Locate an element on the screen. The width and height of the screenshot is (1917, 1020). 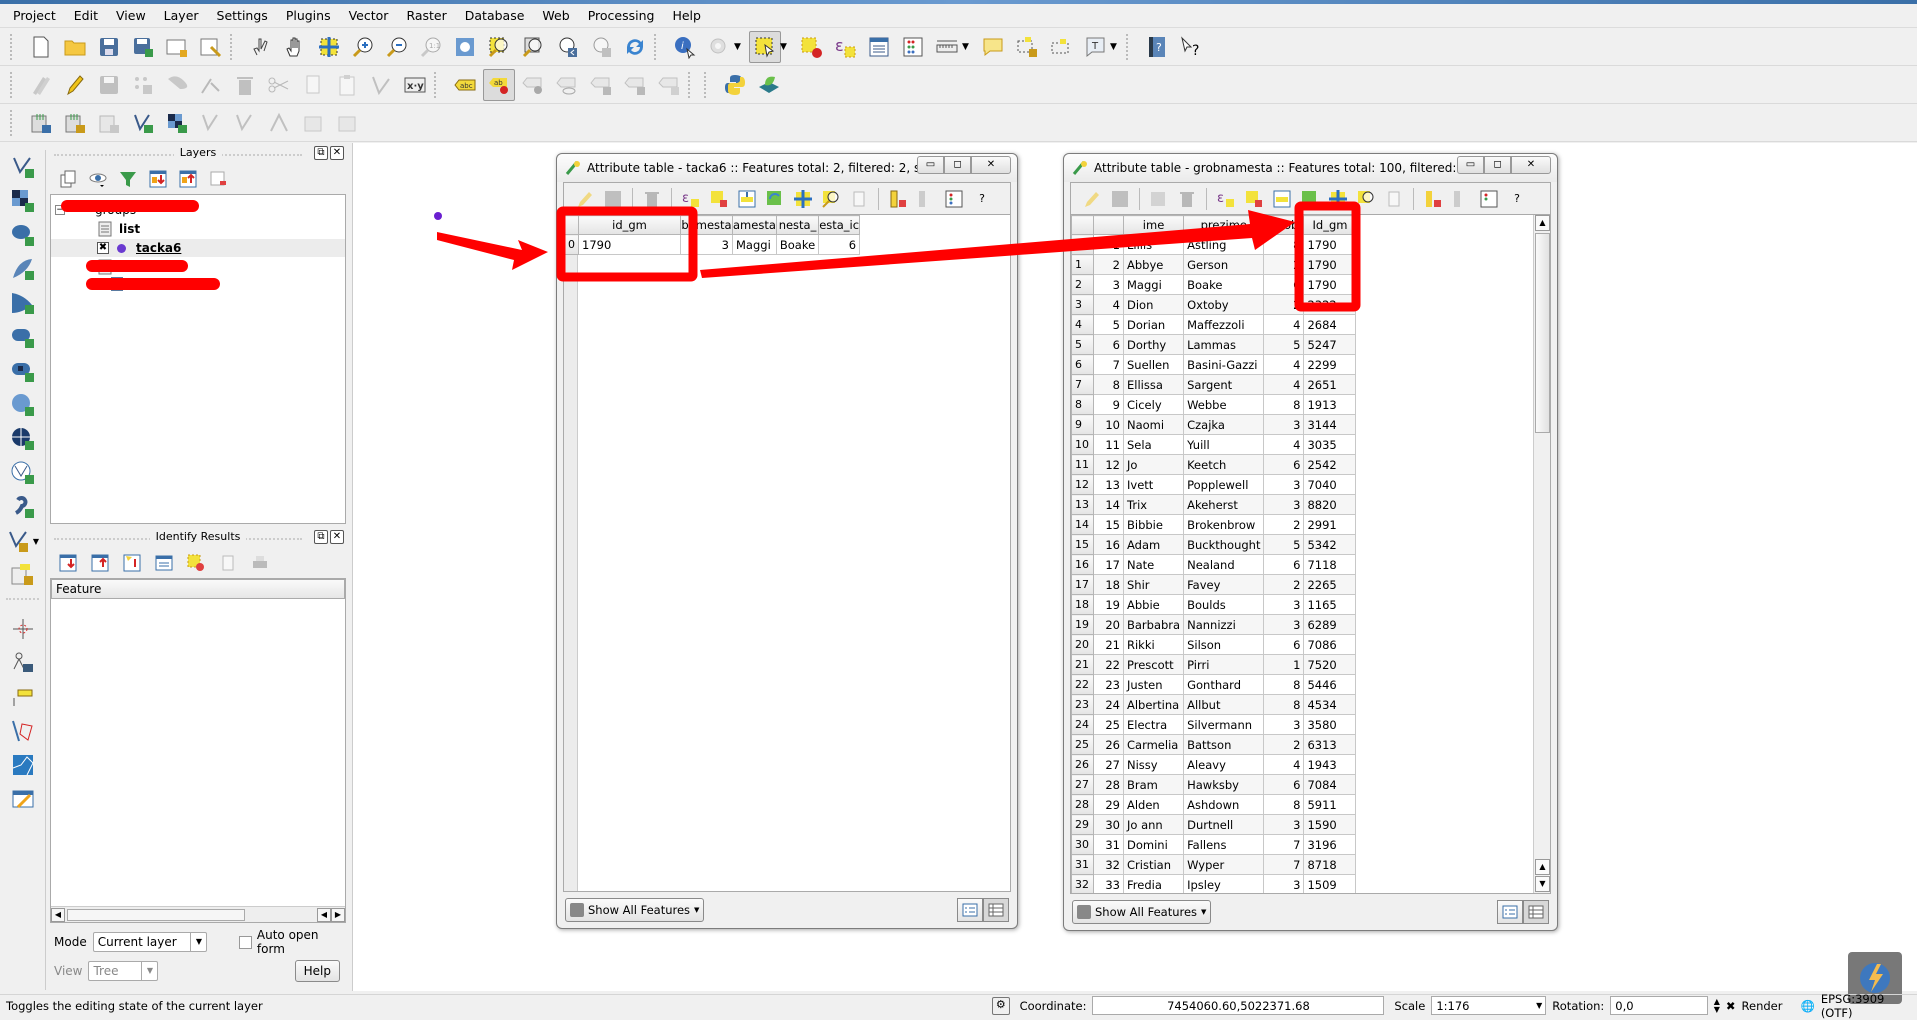
layer-item-tacka6: ✖ tacka6 is located at coordinates (198, 248).